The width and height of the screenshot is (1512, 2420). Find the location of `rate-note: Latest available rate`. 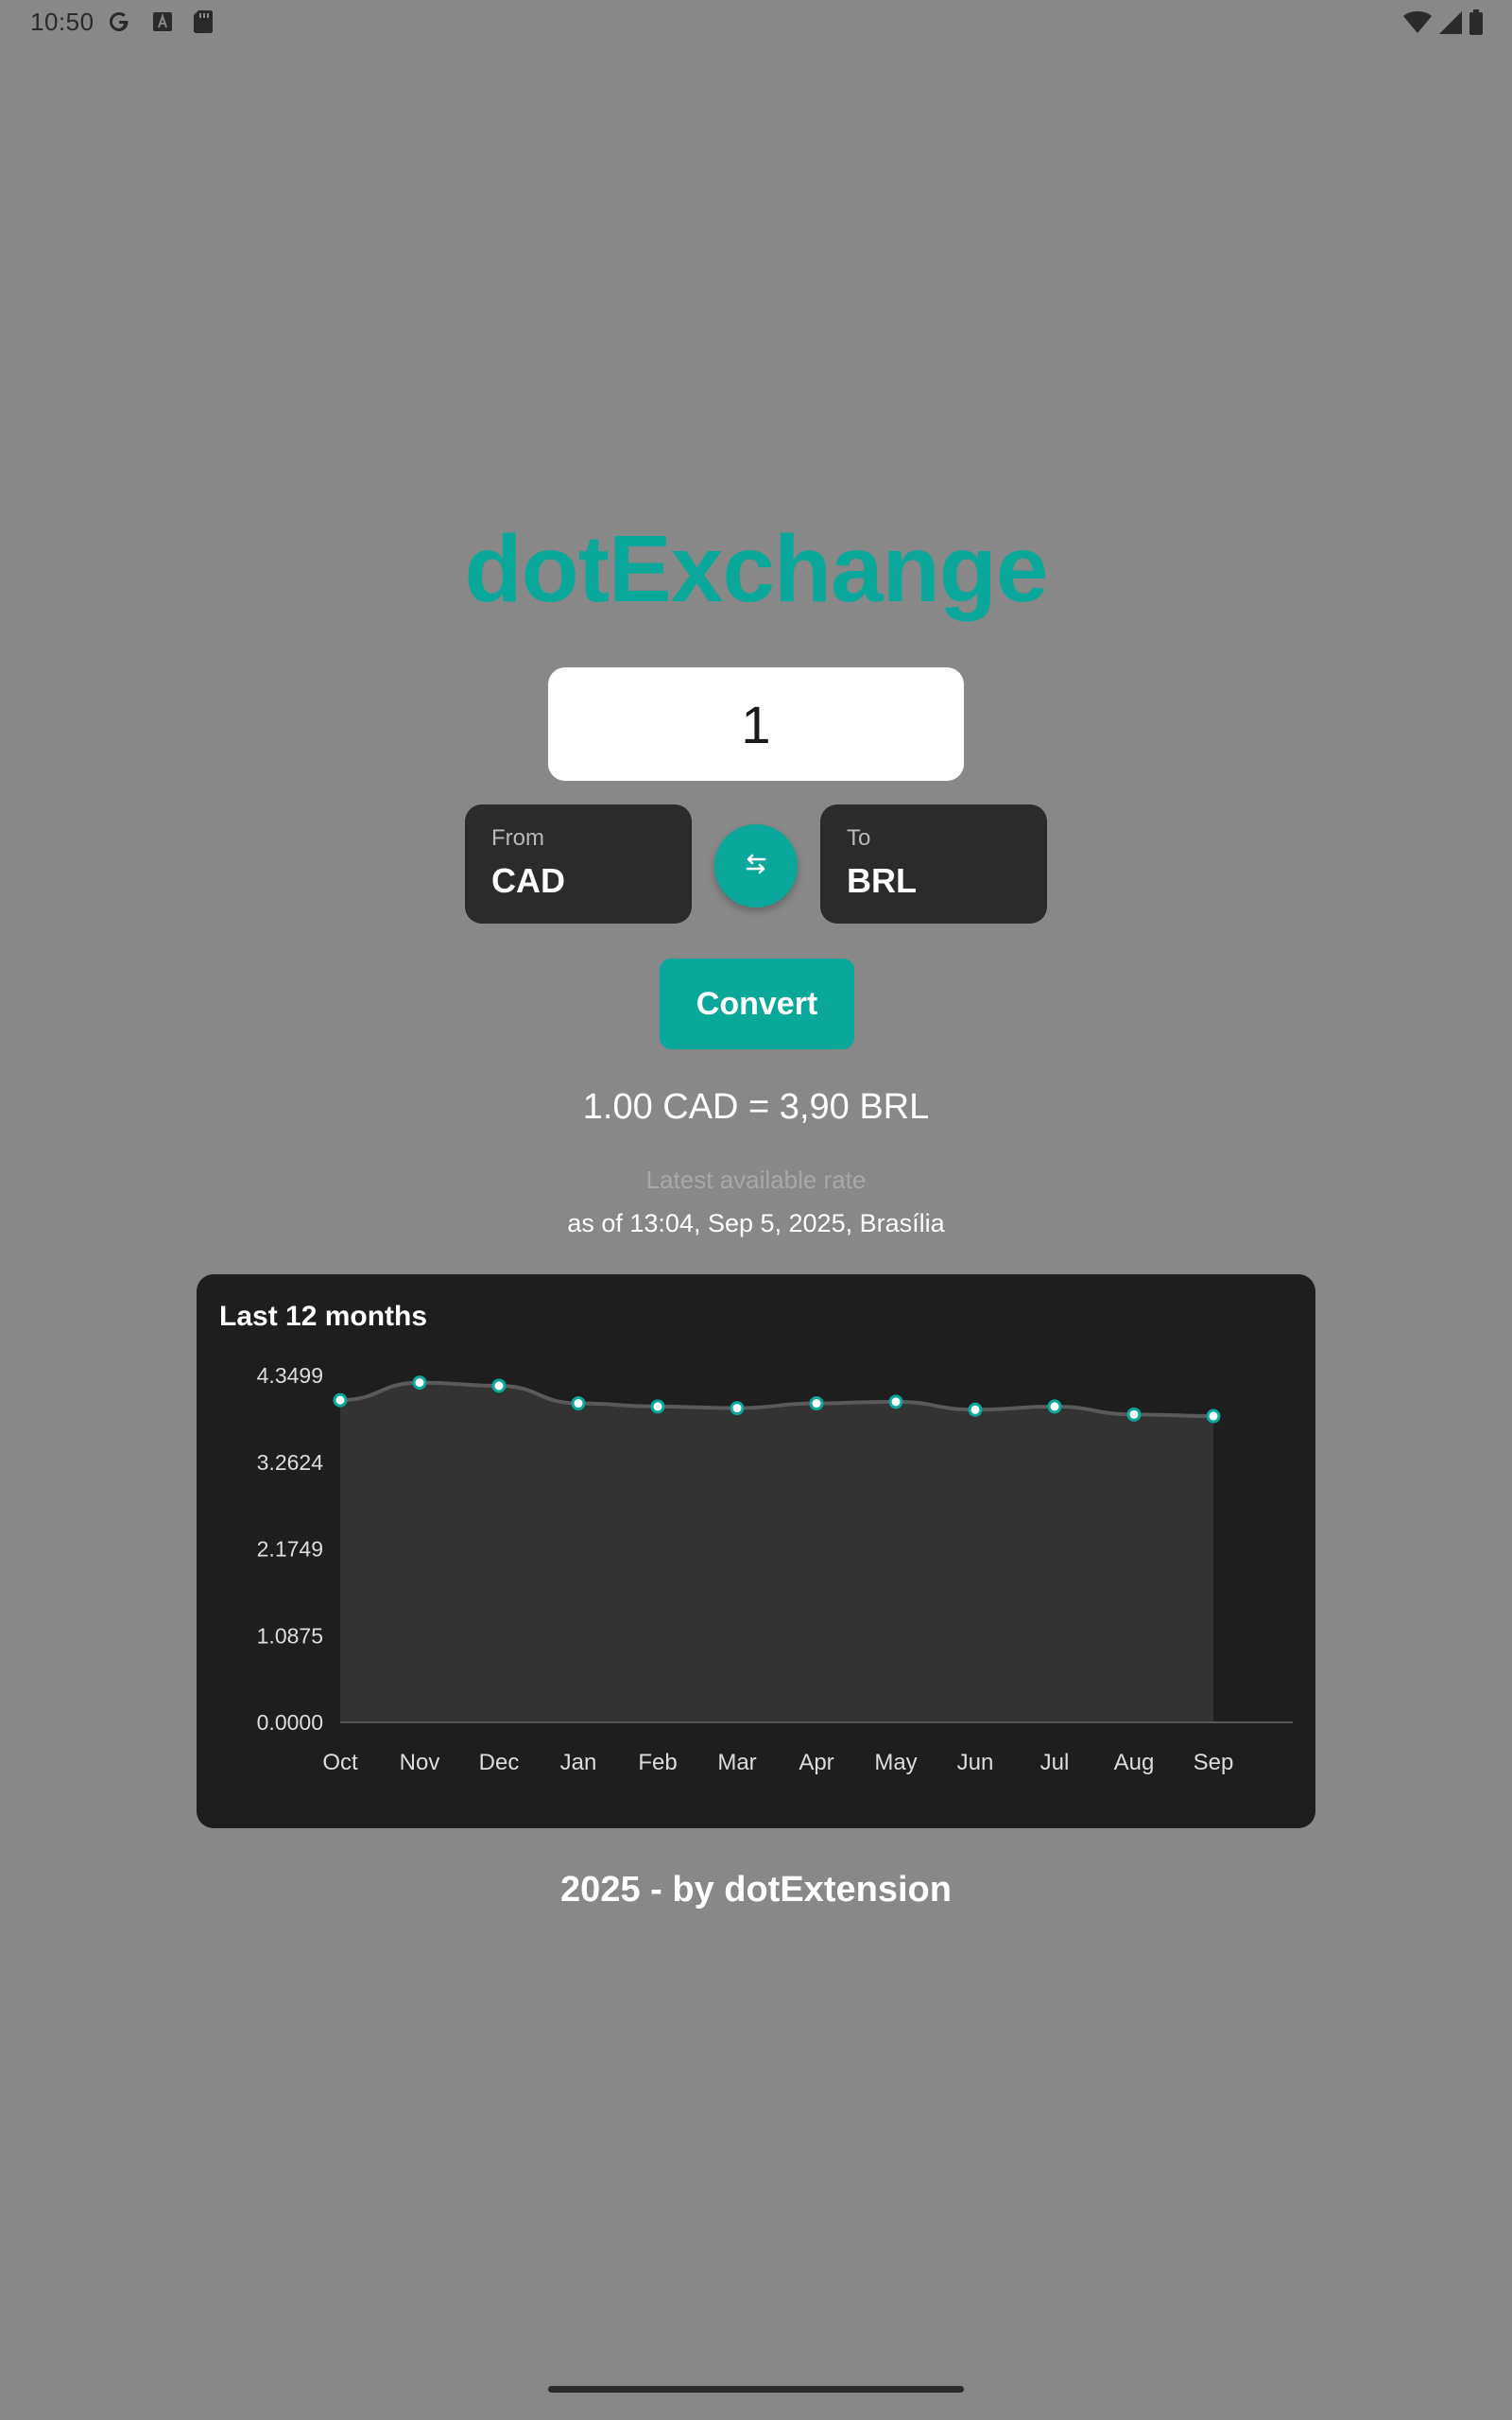

rate-note: Latest available rate is located at coordinates (756, 1180).